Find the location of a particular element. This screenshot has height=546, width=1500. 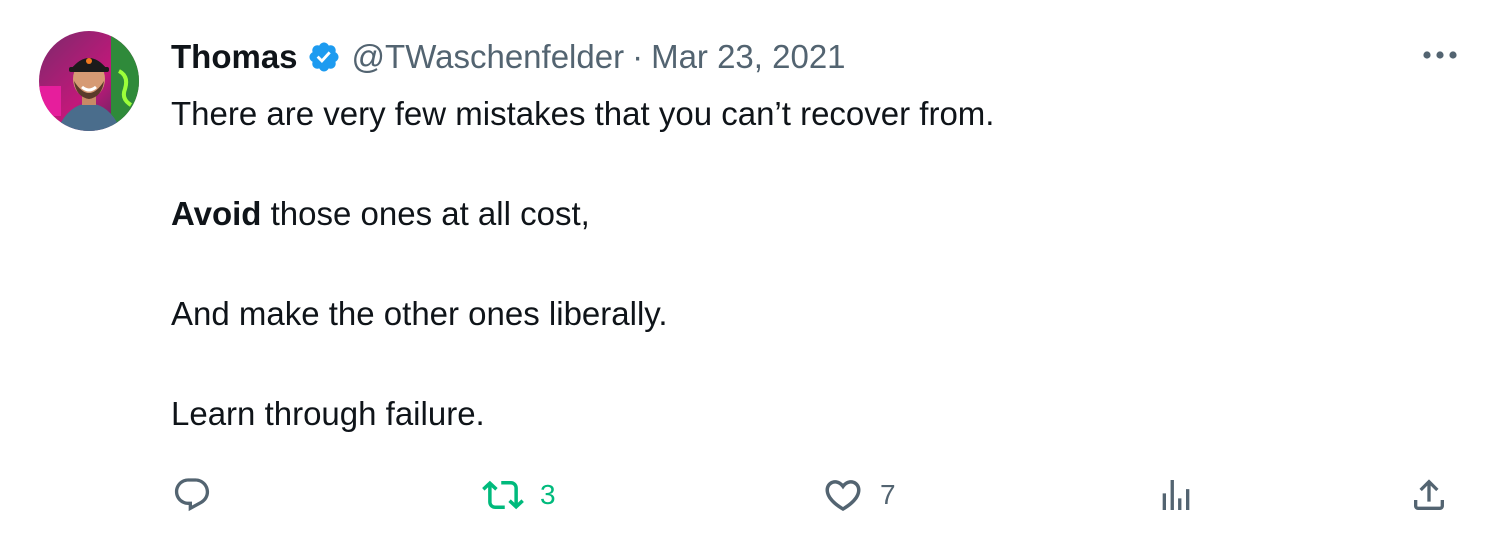

bold-word: Avoid is located at coordinates (216, 213).